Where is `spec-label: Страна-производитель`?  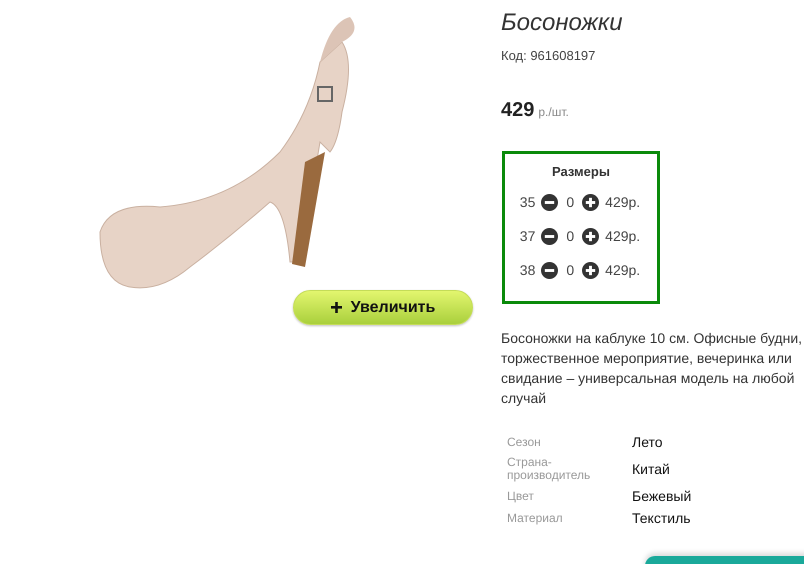
spec-label: Страна-производитель is located at coordinates (549, 469).